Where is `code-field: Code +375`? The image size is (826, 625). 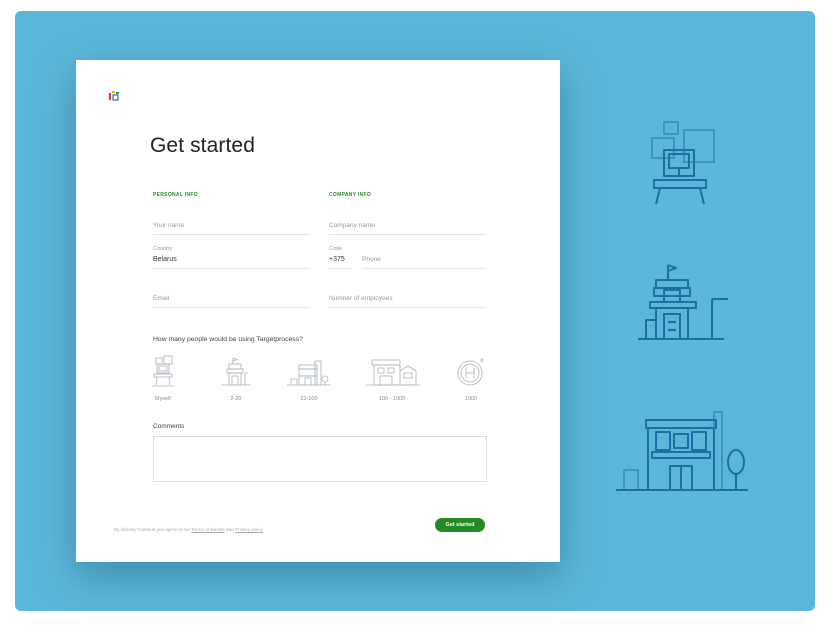
code-field: Code +375 is located at coordinates (341, 257).